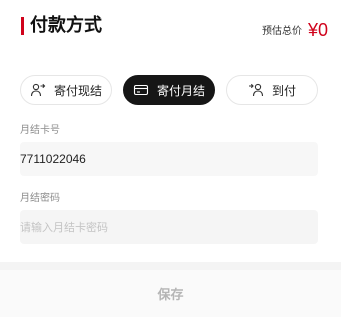  What do you see at coordinates (141, 90) in the screenshot?
I see `card-icon` at bounding box center [141, 90].